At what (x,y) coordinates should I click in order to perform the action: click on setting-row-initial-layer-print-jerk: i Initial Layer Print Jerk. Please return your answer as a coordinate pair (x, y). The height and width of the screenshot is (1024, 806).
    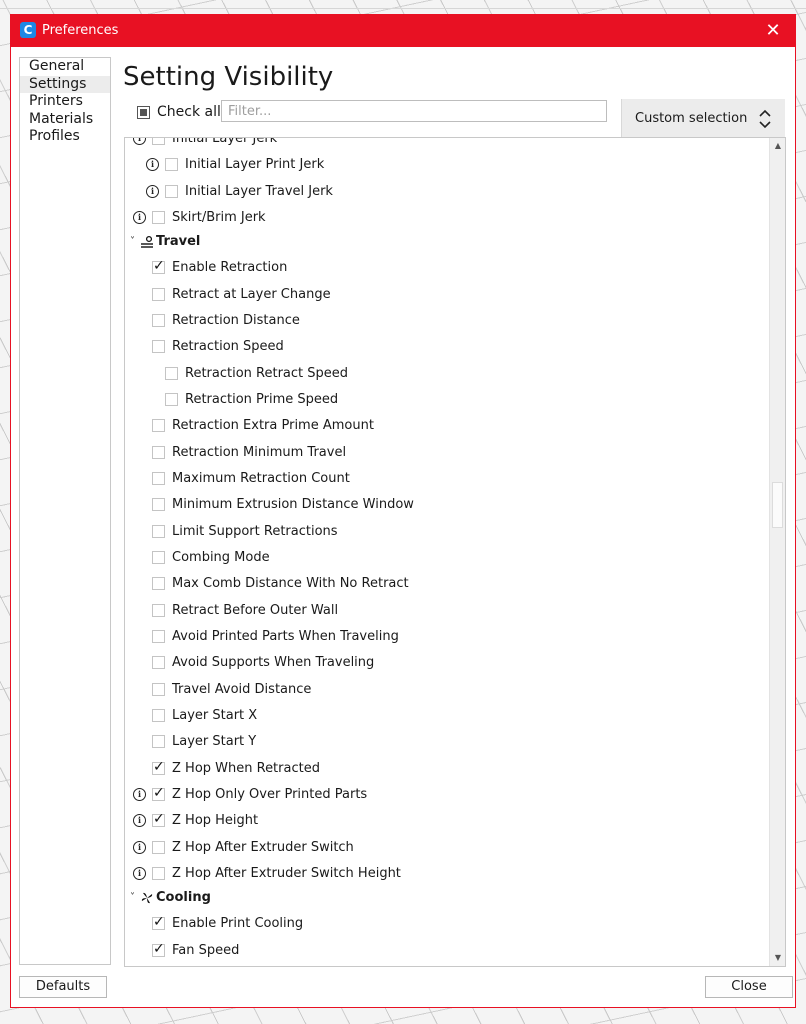
    Looking at the image, I should click on (445, 165).